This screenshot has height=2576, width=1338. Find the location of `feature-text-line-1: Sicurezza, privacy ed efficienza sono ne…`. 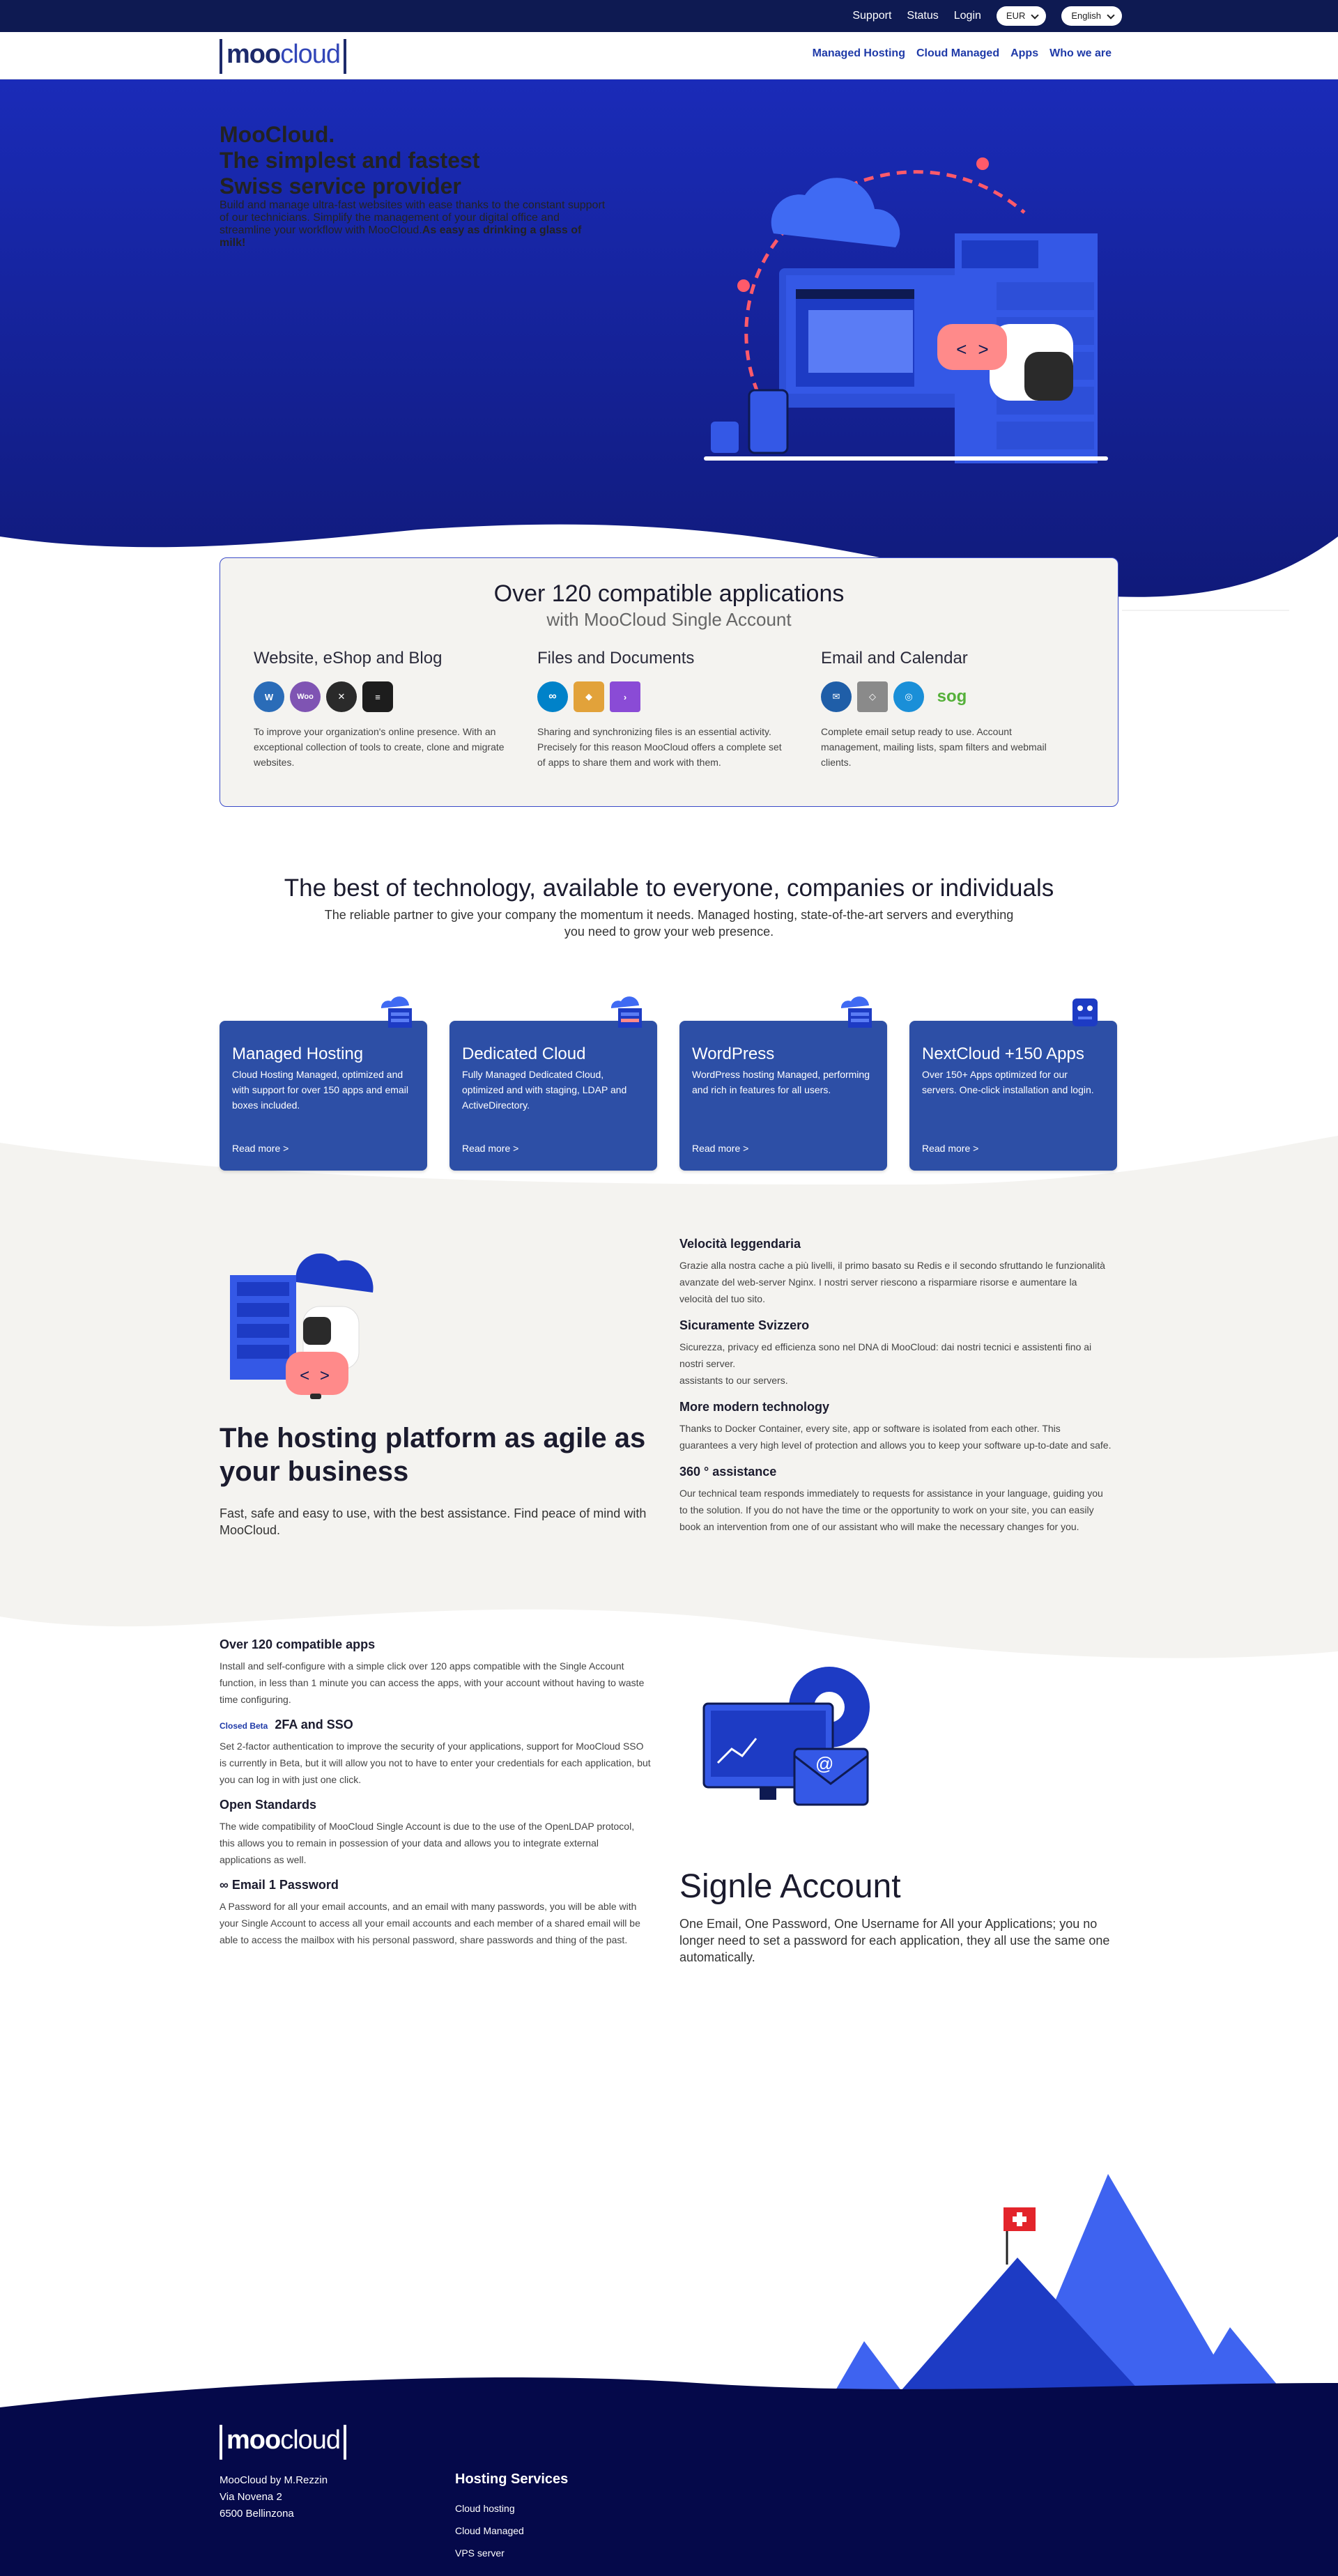

feature-text-line-1: Sicurezza, privacy ed efficienza sono ne… is located at coordinates (885, 1355).